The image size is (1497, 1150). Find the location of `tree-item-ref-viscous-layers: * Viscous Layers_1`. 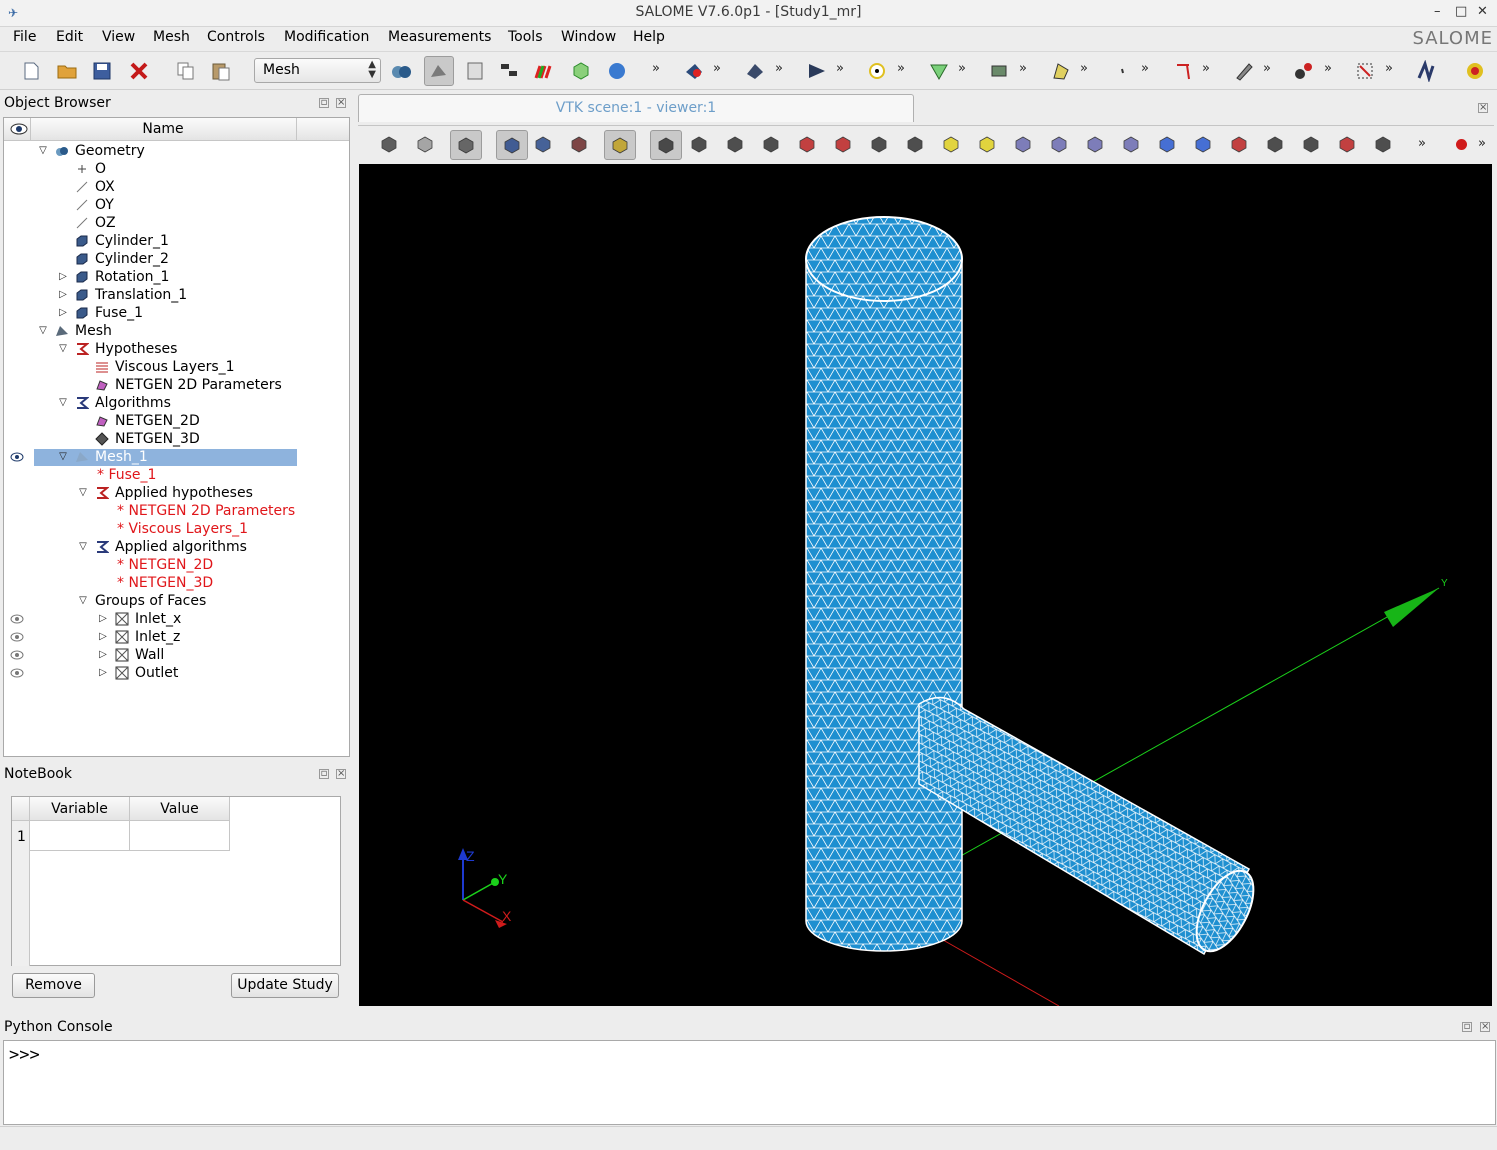

tree-item-ref-viscous-layers: * Viscous Layers_1 is located at coordinates (176, 529).